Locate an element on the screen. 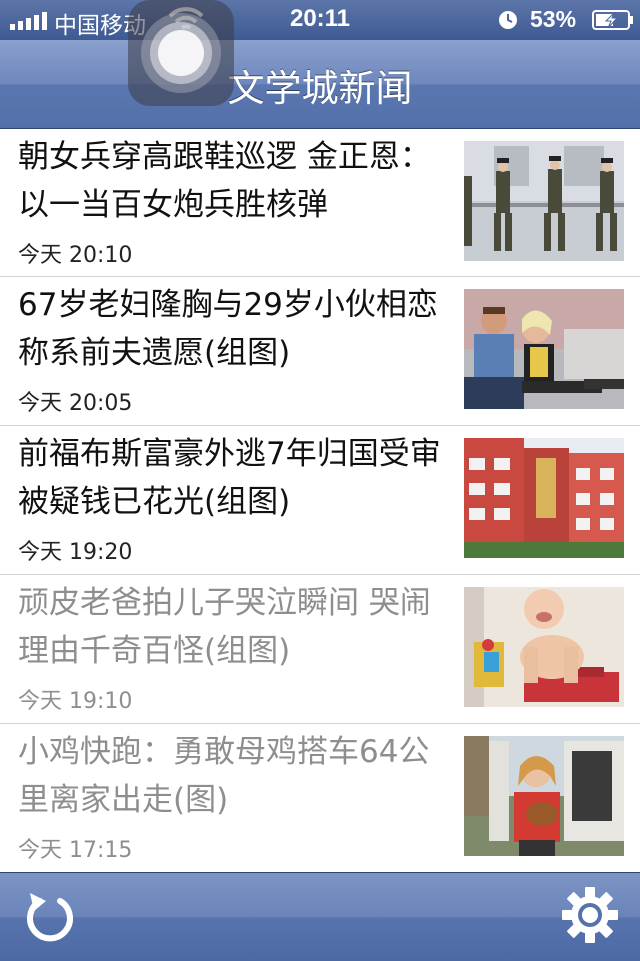 The height and width of the screenshot is (961, 640). assistive-touch-button is located at coordinates (181, 53).